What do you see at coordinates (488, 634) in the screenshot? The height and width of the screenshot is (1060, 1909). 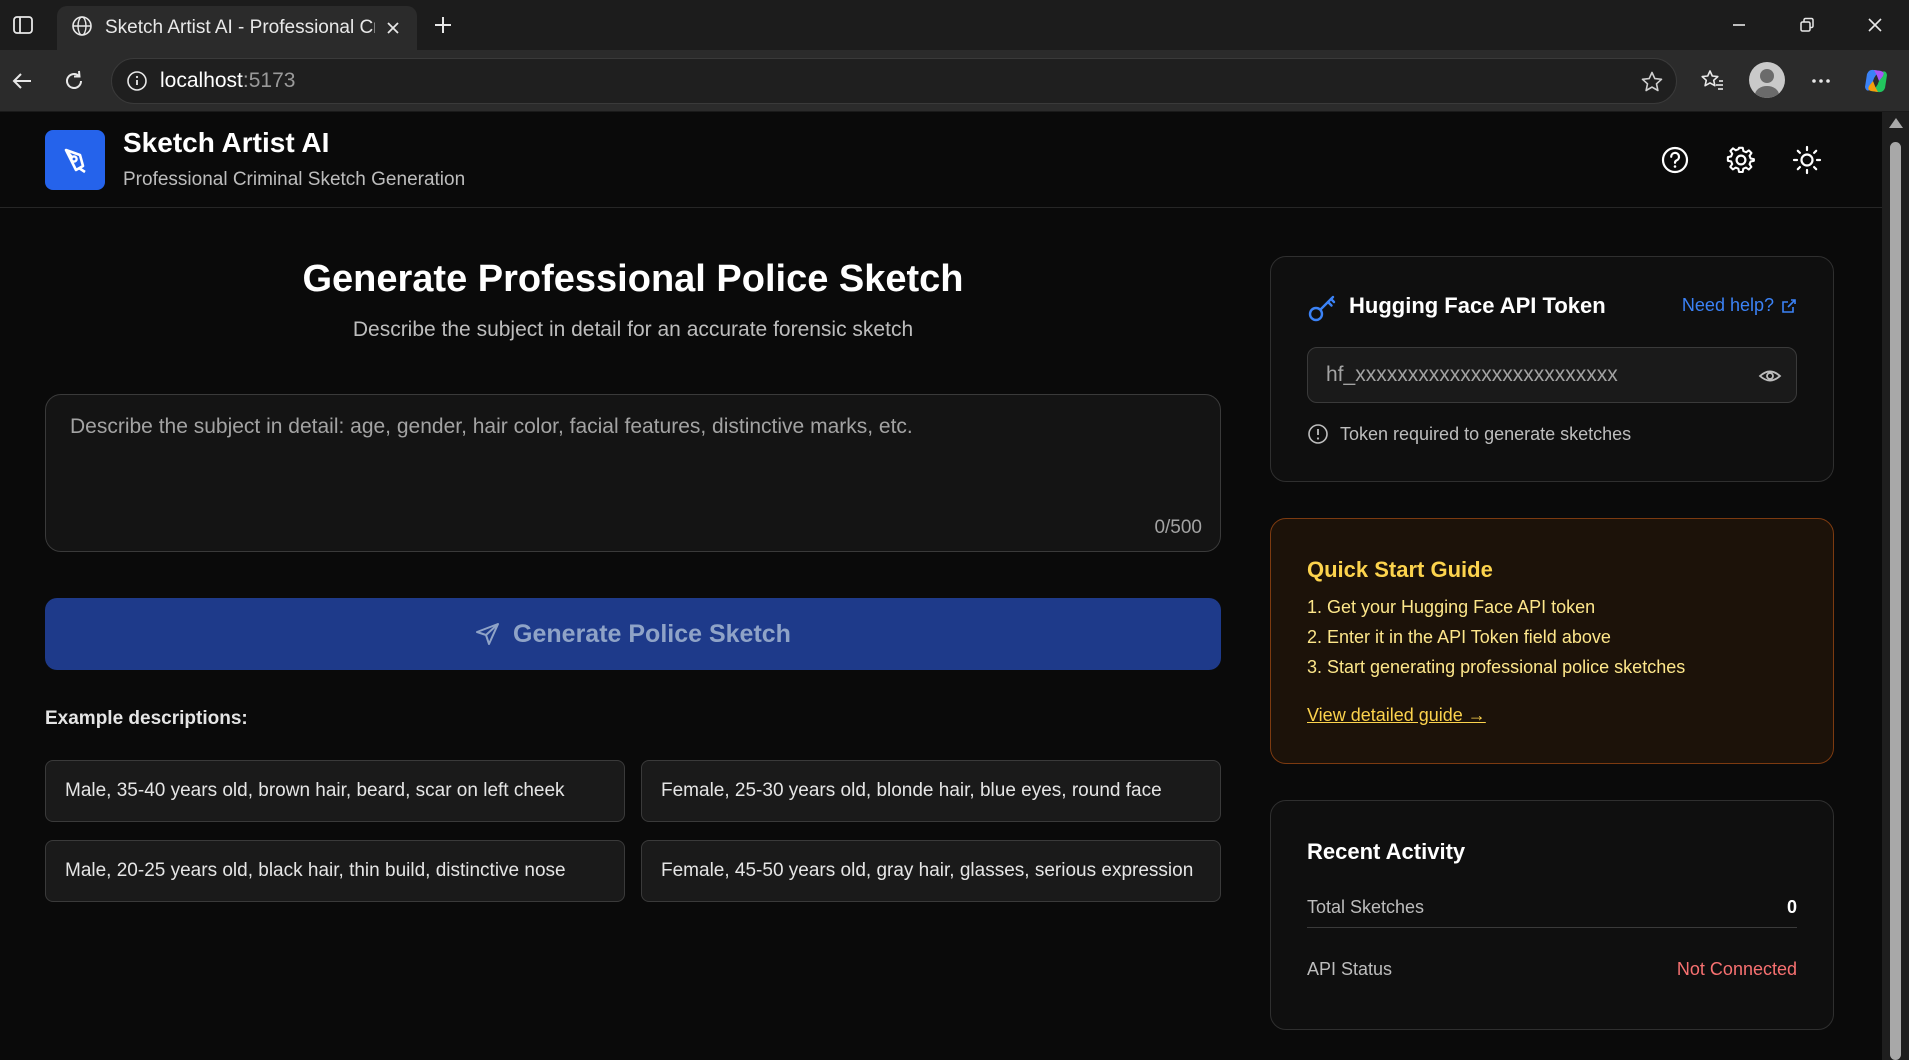 I see `send-icon` at bounding box center [488, 634].